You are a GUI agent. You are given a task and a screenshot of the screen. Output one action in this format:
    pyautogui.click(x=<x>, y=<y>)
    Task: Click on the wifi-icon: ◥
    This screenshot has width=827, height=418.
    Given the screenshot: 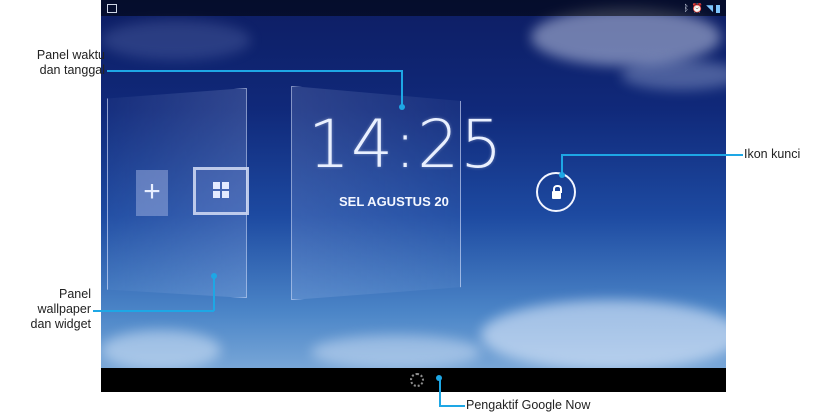 What is the action you would take?
    pyautogui.click(x=711, y=8)
    